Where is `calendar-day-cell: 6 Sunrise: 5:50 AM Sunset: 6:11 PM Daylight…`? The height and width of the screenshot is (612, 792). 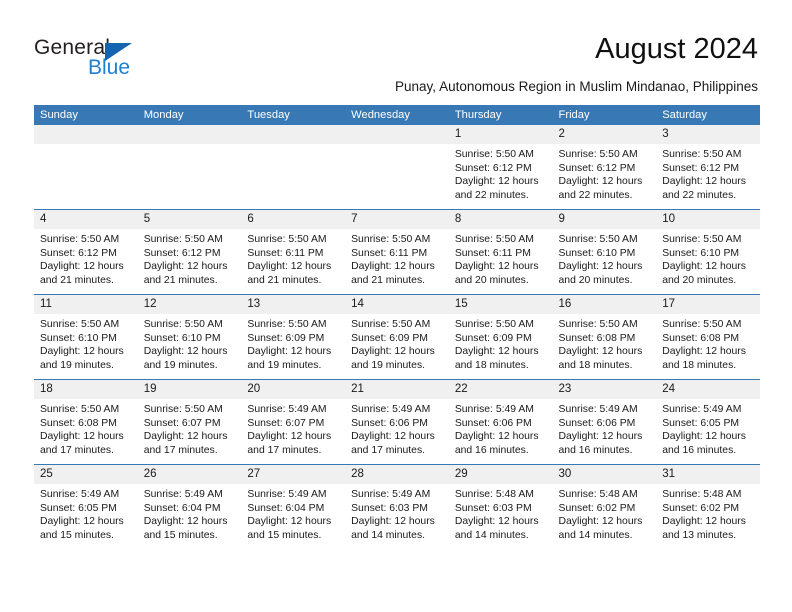
calendar-day-cell: 6 Sunrise: 5:50 AM Sunset: 6:11 PM Daylight… is located at coordinates (293, 252).